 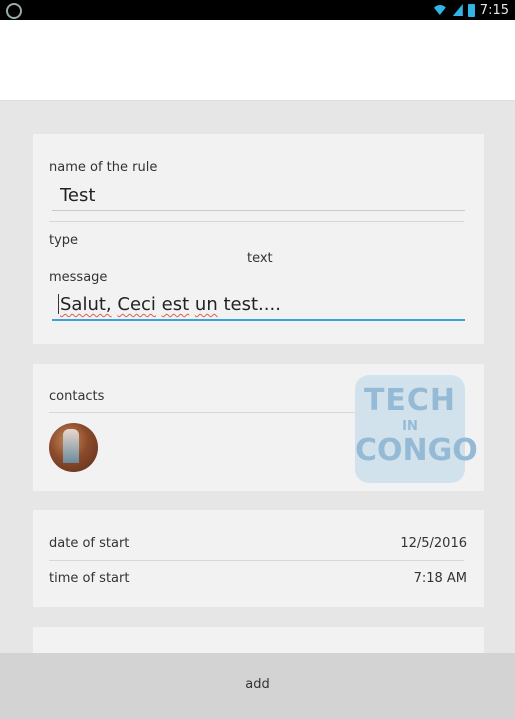 What do you see at coordinates (89, 578) in the screenshot?
I see `time-of-start-label: time of start` at bounding box center [89, 578].